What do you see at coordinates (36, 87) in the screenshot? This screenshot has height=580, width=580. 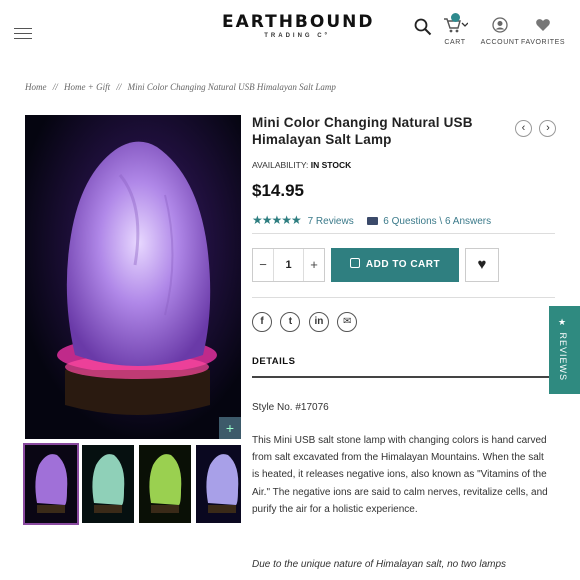 I see `breadcrumb-home: Home` at bounding box center [36, 87].